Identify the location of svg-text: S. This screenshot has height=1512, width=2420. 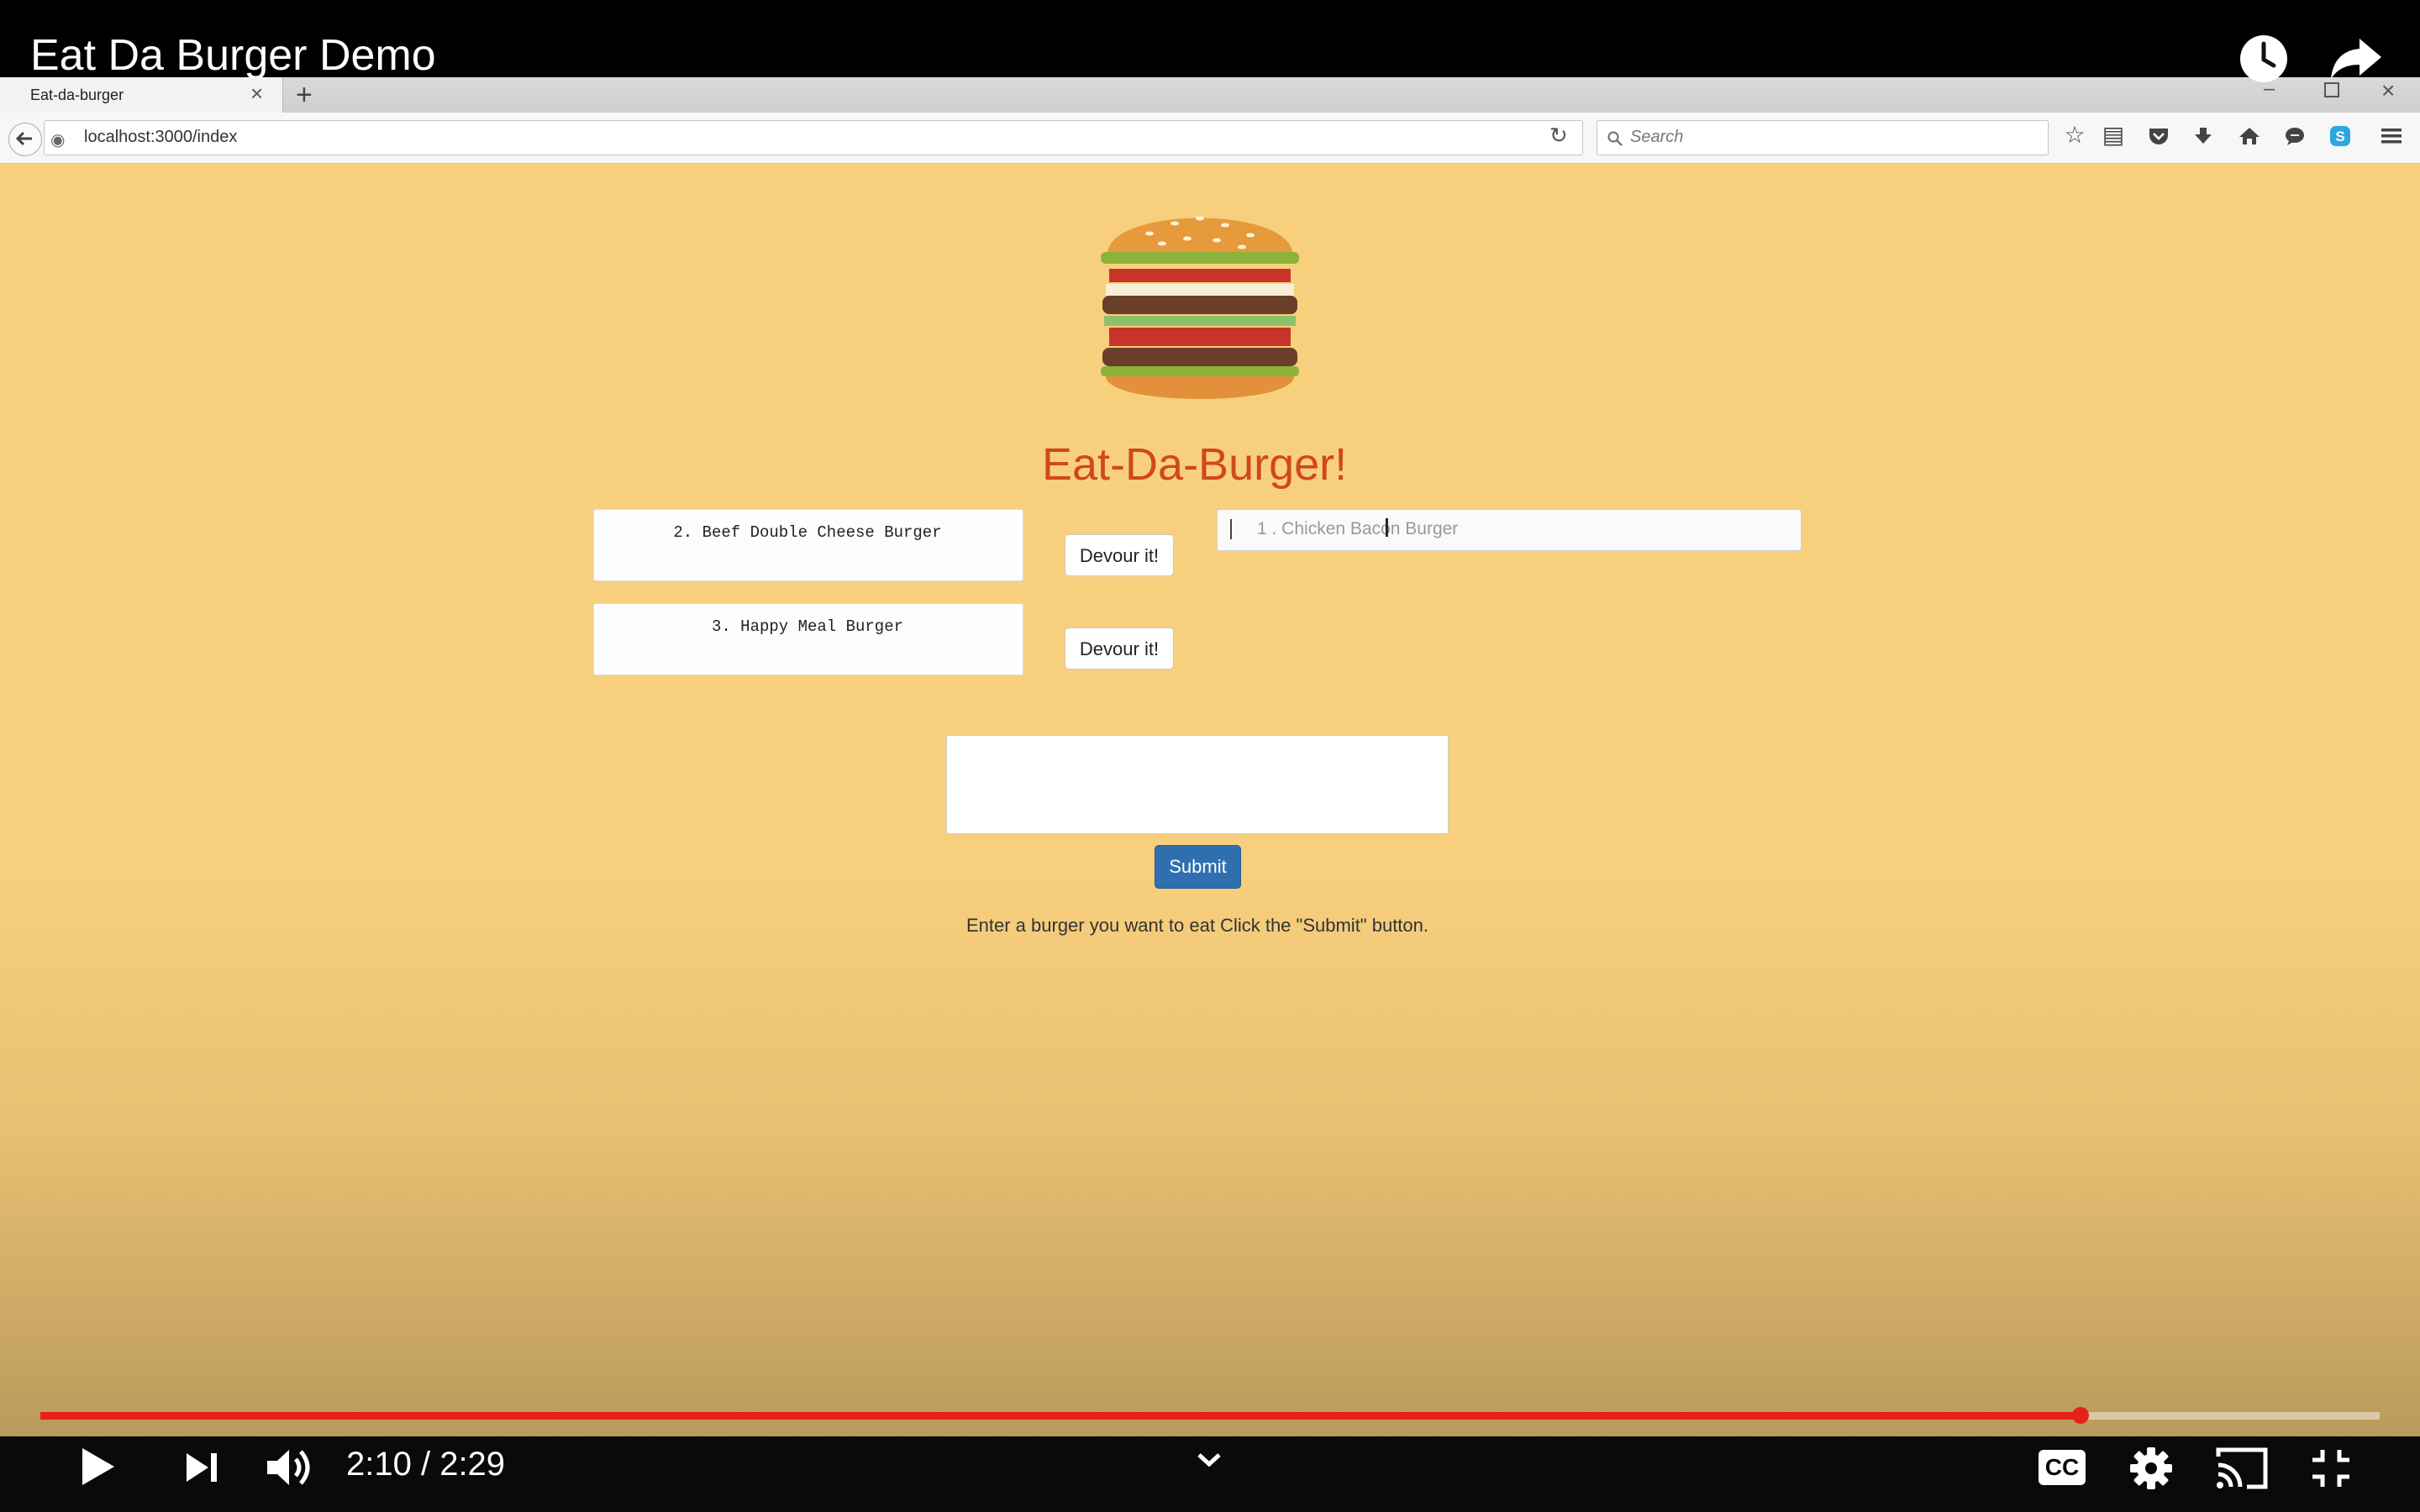
(2339, 136).